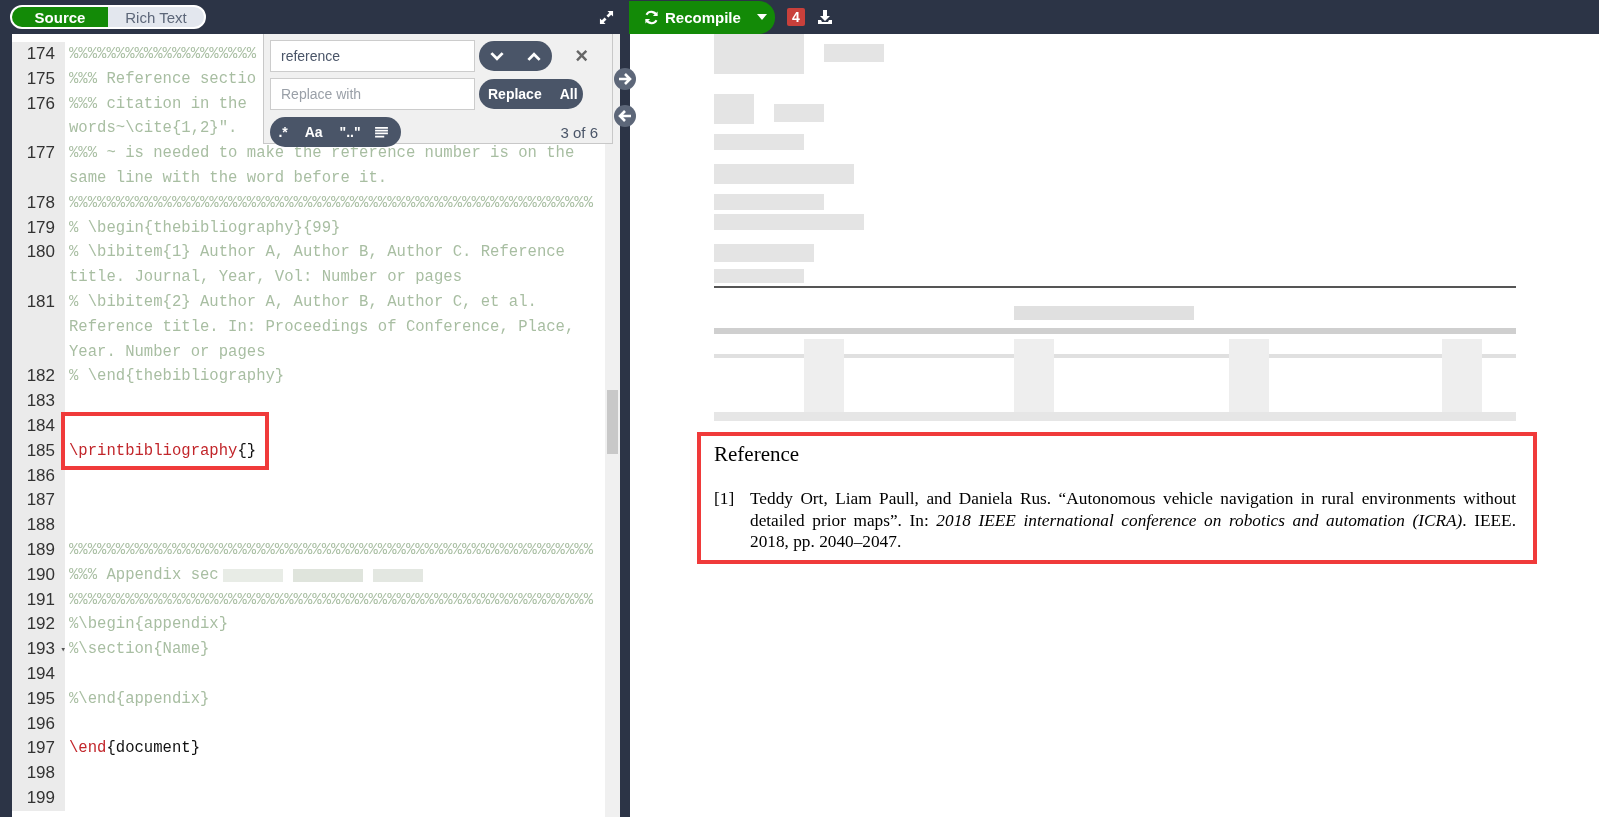 The width and height of the screenshot is (1599, 817). Describe the element at coordinates (381, 132) in the screenshot. I see `align-lines-icon` at that location.